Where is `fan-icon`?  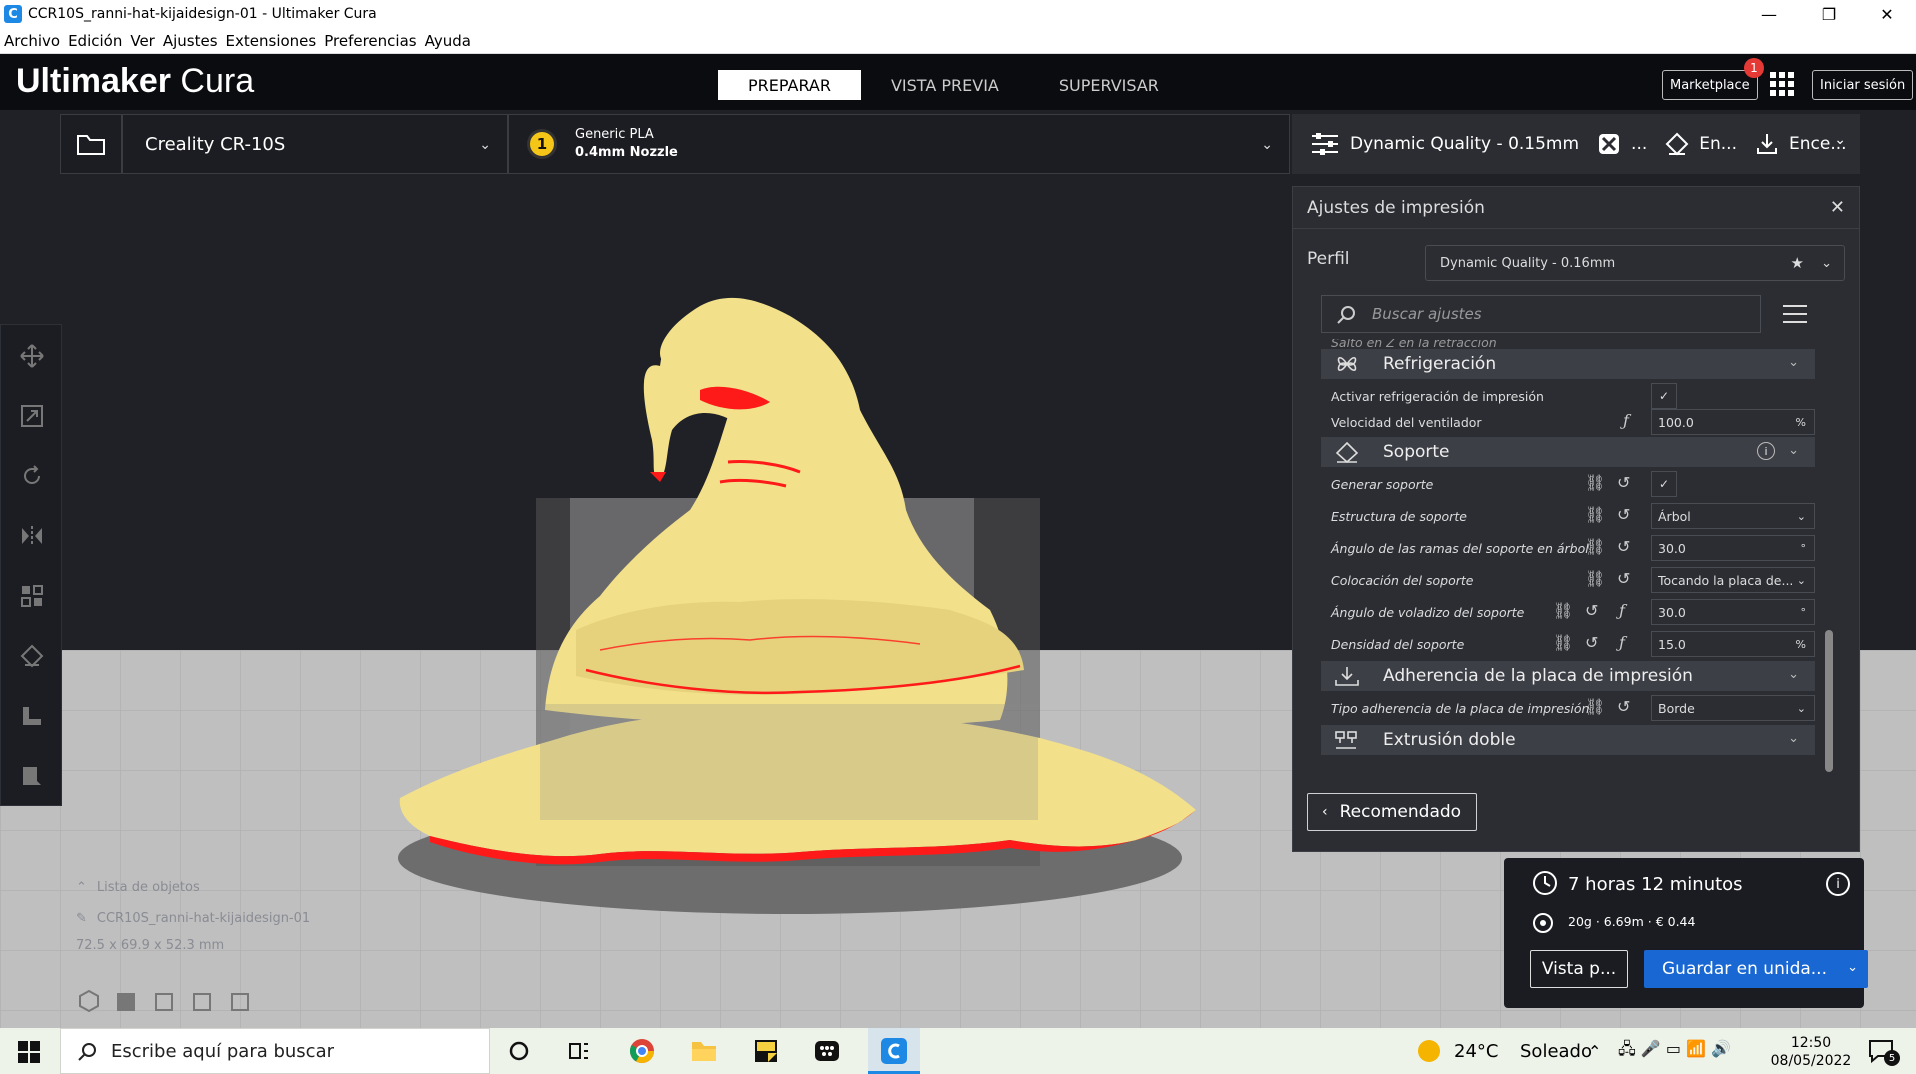 fan-icon is located at coordinates (1347, 364).